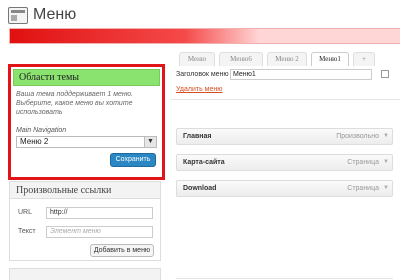  What do you see at coordinates (364, 59) in the screenshot?
I see `tab-add: +` at bounding box center [364, 59].